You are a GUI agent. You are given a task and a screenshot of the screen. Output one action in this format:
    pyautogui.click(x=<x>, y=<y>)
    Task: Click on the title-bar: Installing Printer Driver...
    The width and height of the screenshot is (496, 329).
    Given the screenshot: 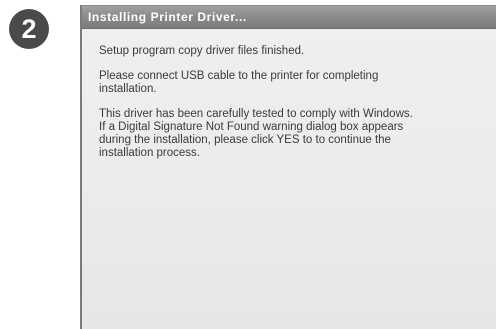 What is the action you would take?
    pyautogui.click(x=289, y=17)
    